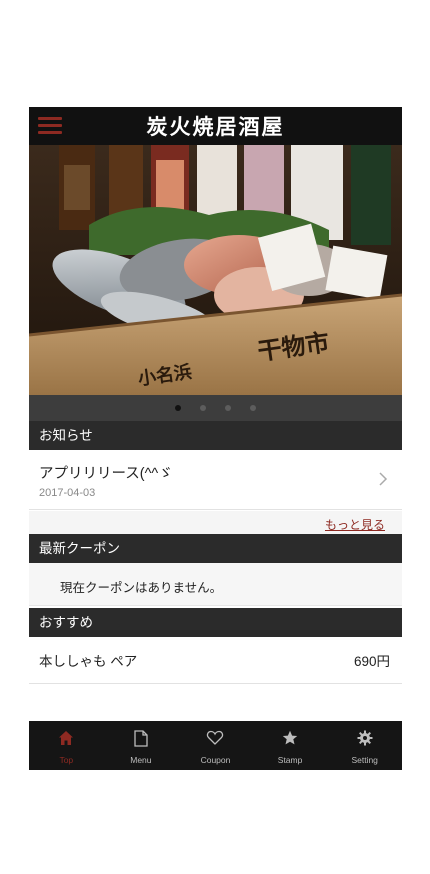 The height and width of the screenshot is (874, 430). Describe the element at coordinates (215, 408) in the screenshot. I see `carousel-indicator` at that location.